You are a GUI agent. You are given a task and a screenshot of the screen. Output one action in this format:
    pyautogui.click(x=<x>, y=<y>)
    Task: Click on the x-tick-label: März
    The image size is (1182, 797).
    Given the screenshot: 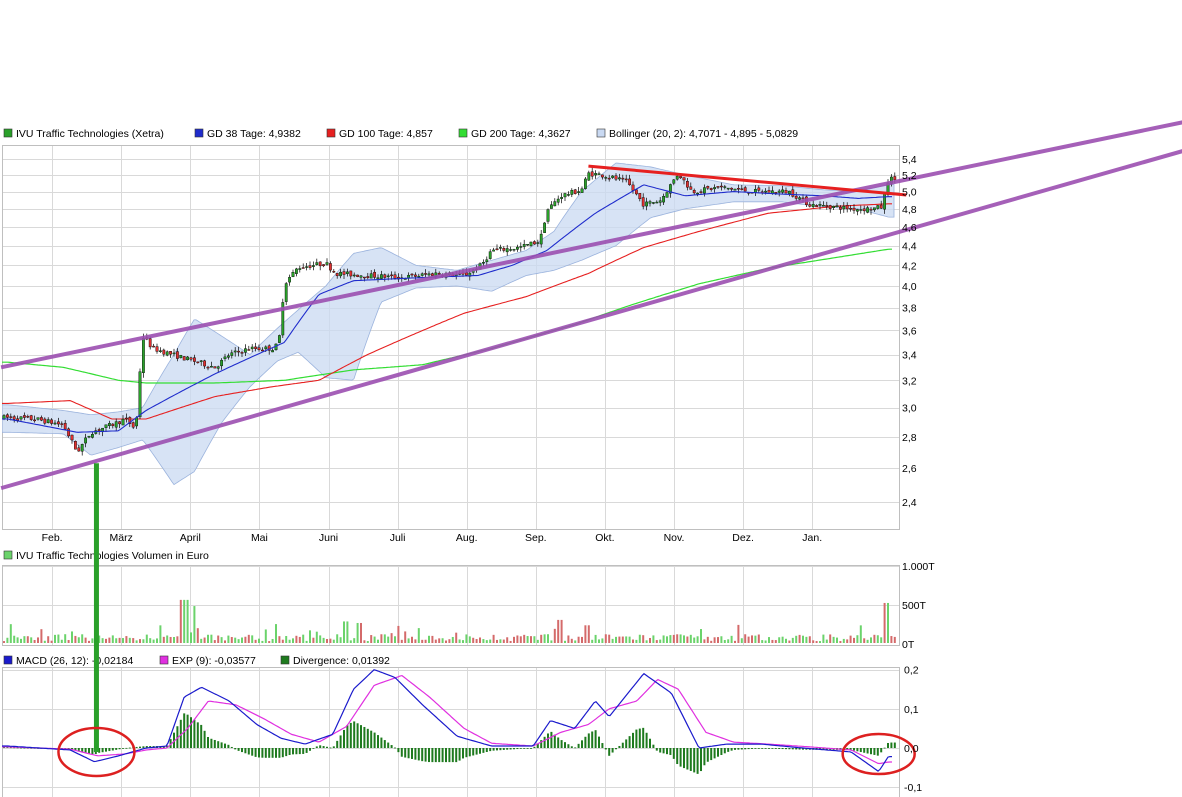 What is the action you would take?
    pyautogui.click(x=121, y=538)
    